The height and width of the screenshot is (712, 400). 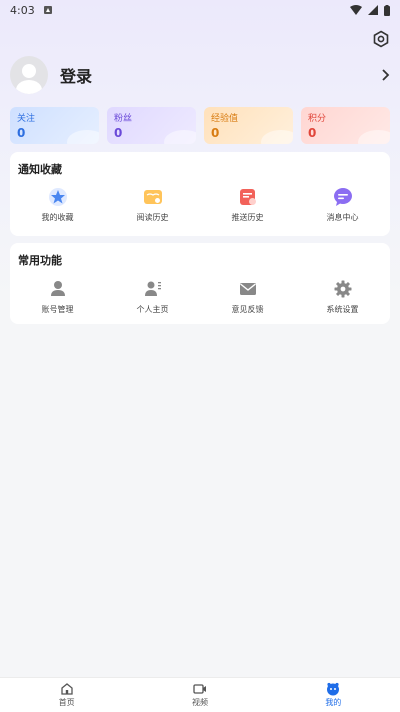 I want to click on login-label: 登录, so click(x=76, y=75).